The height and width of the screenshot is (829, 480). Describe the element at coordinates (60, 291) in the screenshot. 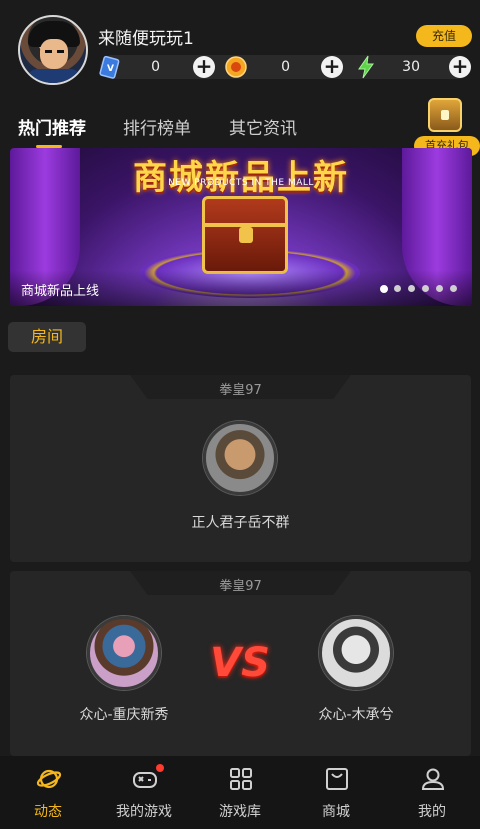

I see `banner-caption: 商城新品上线` at that location.